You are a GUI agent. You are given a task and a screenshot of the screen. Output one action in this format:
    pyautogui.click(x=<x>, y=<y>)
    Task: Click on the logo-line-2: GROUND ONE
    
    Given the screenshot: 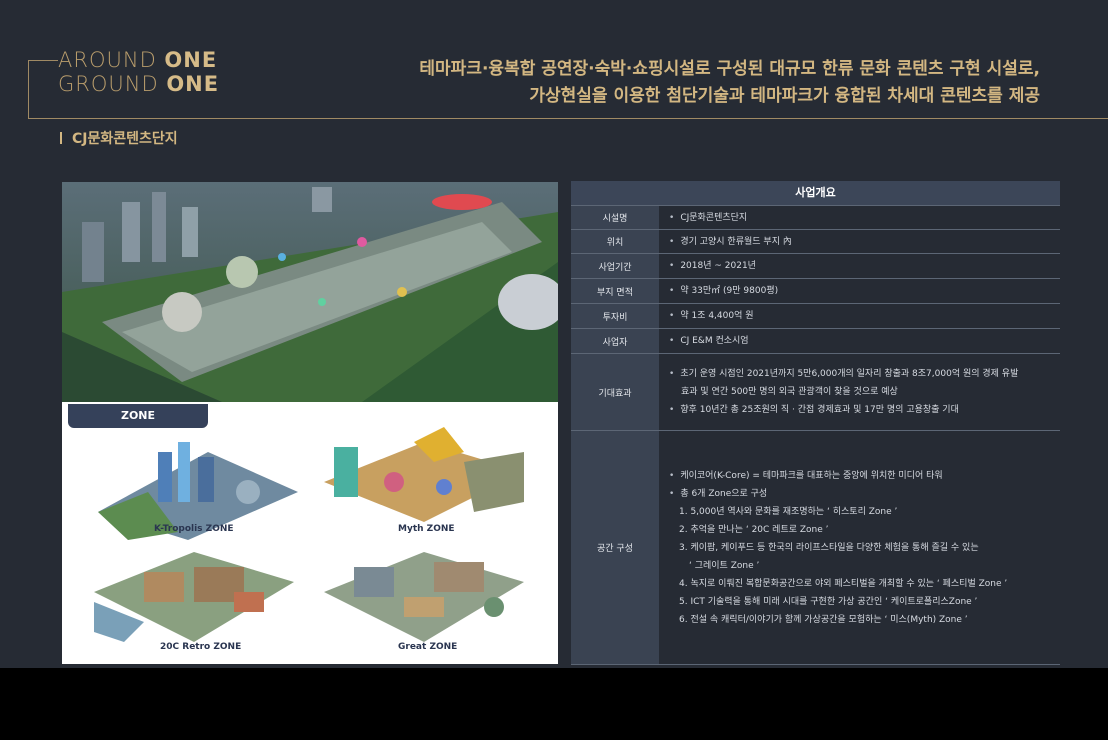 What is the action you would take?
    pyautogui.click(x=139, y=84)
    